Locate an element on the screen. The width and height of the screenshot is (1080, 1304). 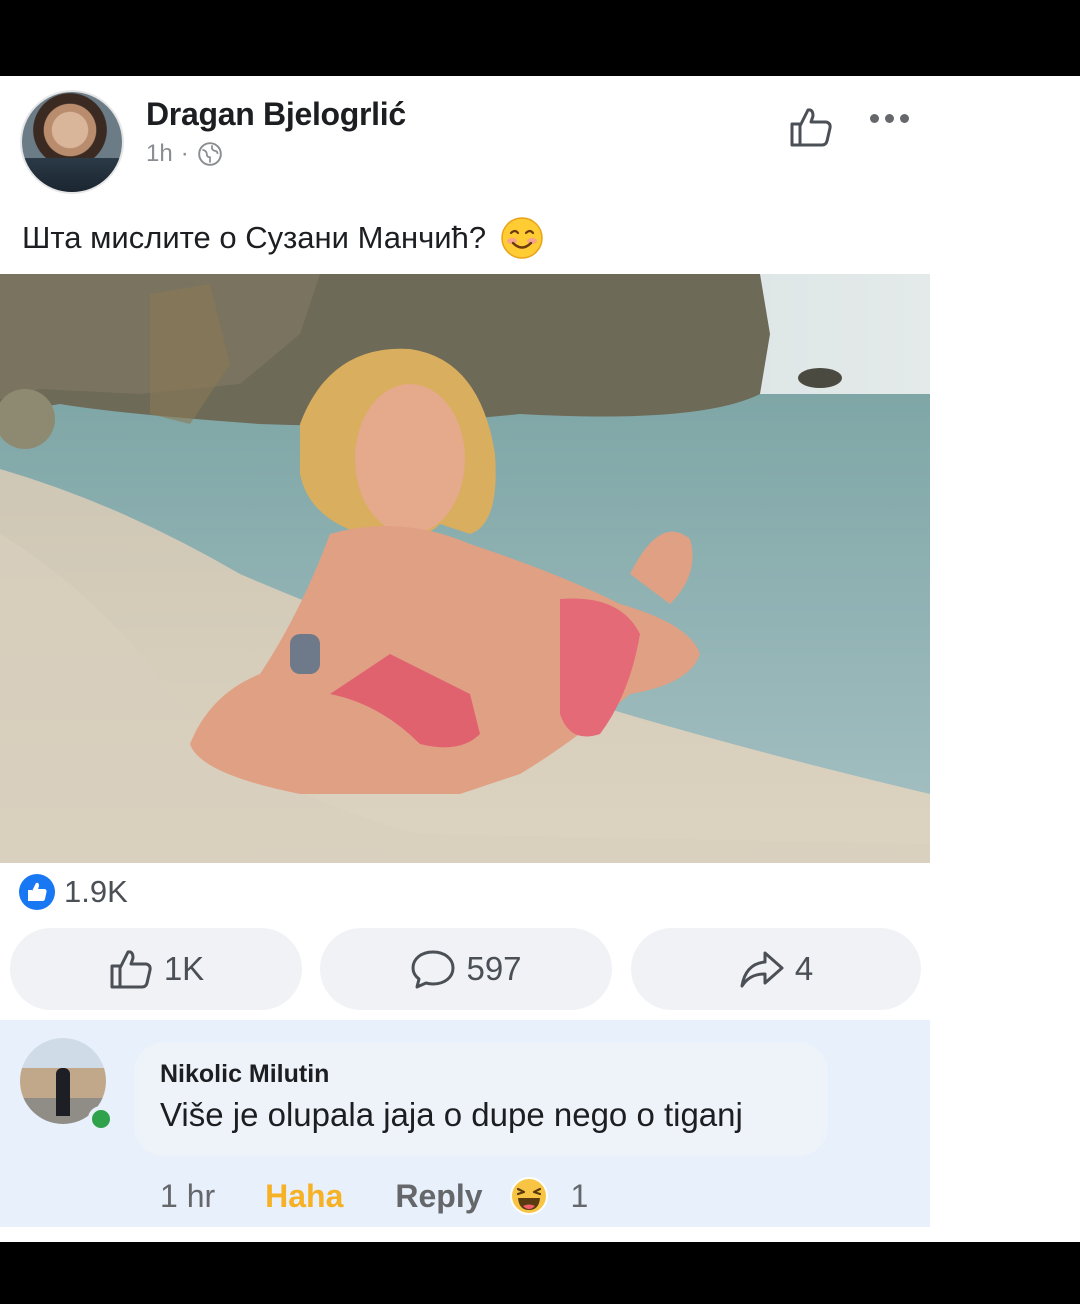
post-caption: Шта мислите о Сузани Манчић? is located at coordinates (283, 238).